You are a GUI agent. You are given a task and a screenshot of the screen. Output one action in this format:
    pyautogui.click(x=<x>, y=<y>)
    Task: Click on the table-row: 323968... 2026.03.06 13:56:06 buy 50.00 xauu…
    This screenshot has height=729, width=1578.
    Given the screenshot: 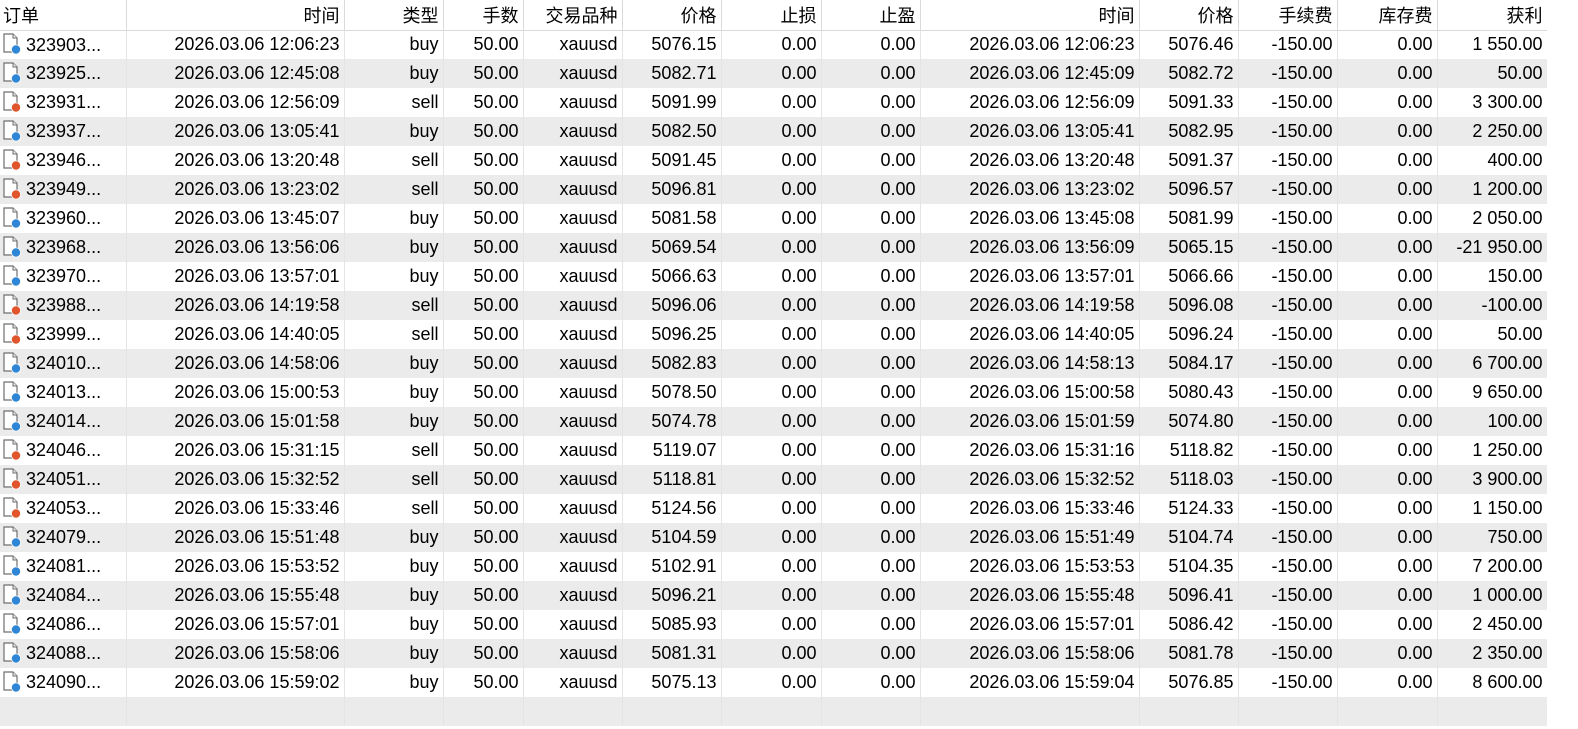 What is the action you would take?
    pyautogui.click(x=774, y=247)
    